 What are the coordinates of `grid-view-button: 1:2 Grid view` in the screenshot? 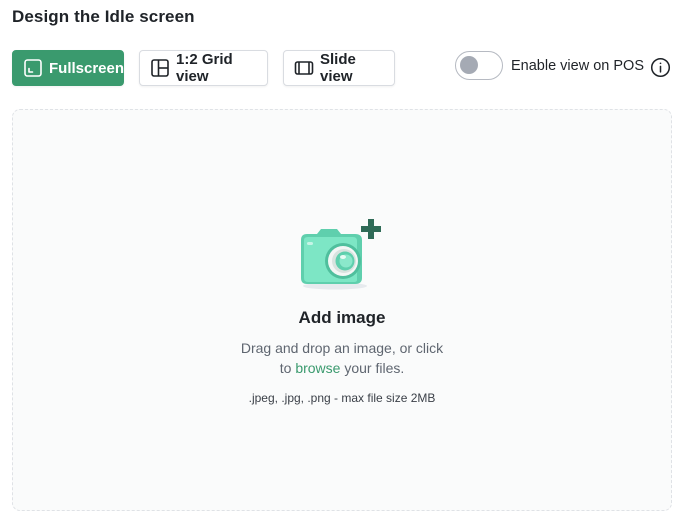 It's located at (203, 68).